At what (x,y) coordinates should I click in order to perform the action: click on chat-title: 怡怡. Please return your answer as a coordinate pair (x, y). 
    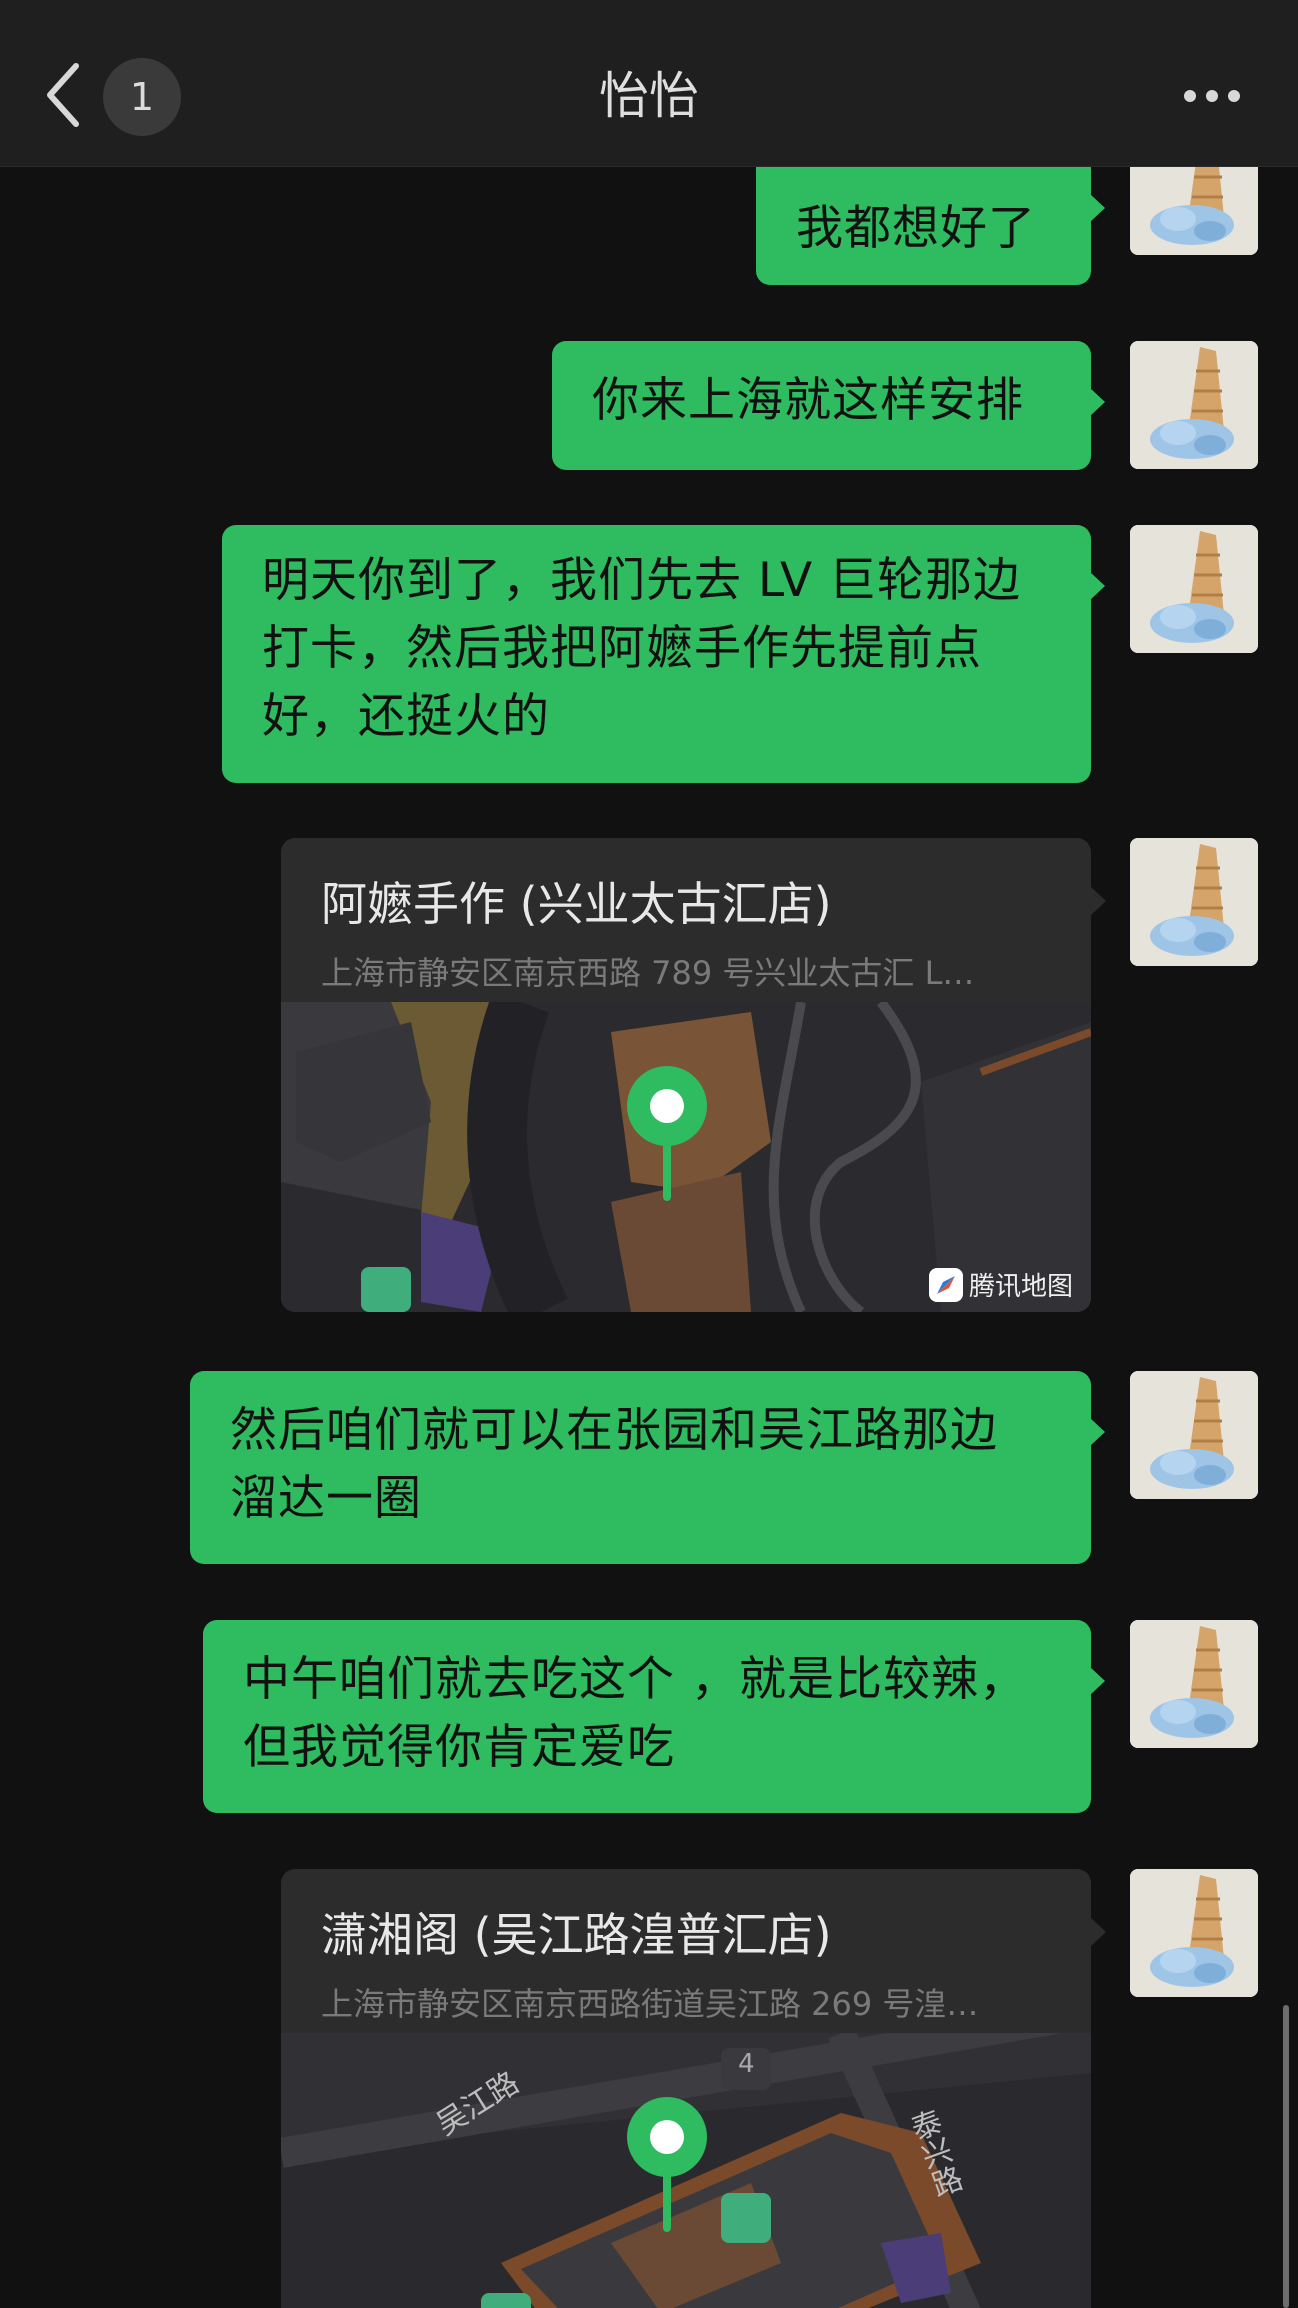
    Looking at the image, I should click on (649, 96).